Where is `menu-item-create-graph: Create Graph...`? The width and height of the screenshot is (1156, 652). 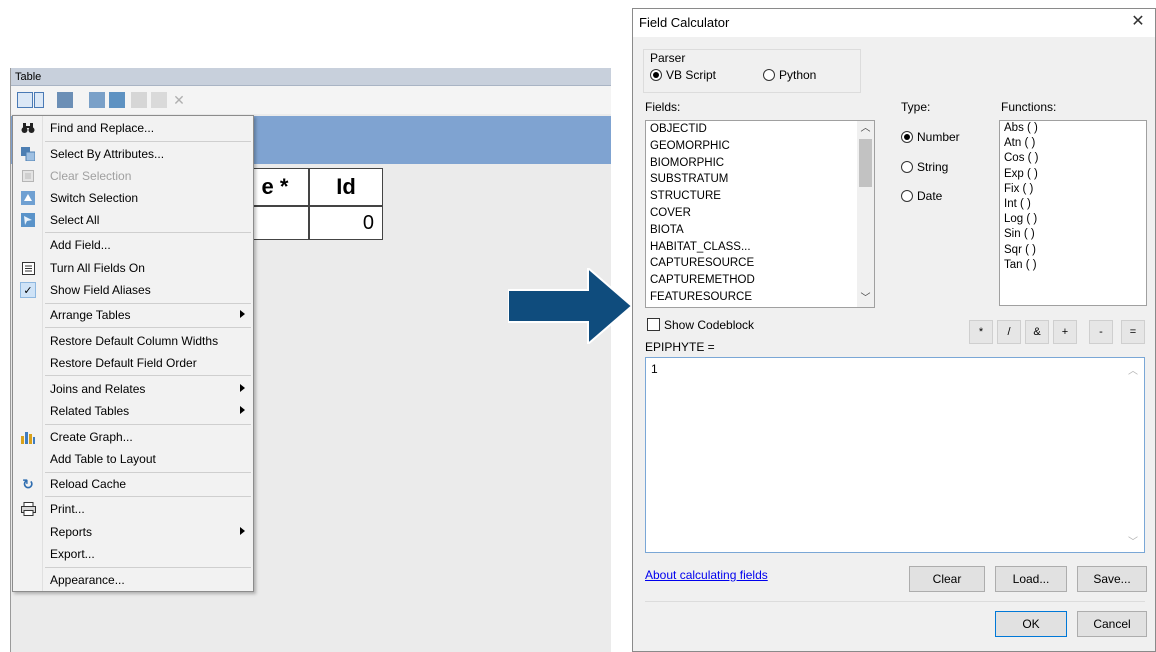
menu-item-create-graph: Create Graph... is located at coordinates (133, 437).